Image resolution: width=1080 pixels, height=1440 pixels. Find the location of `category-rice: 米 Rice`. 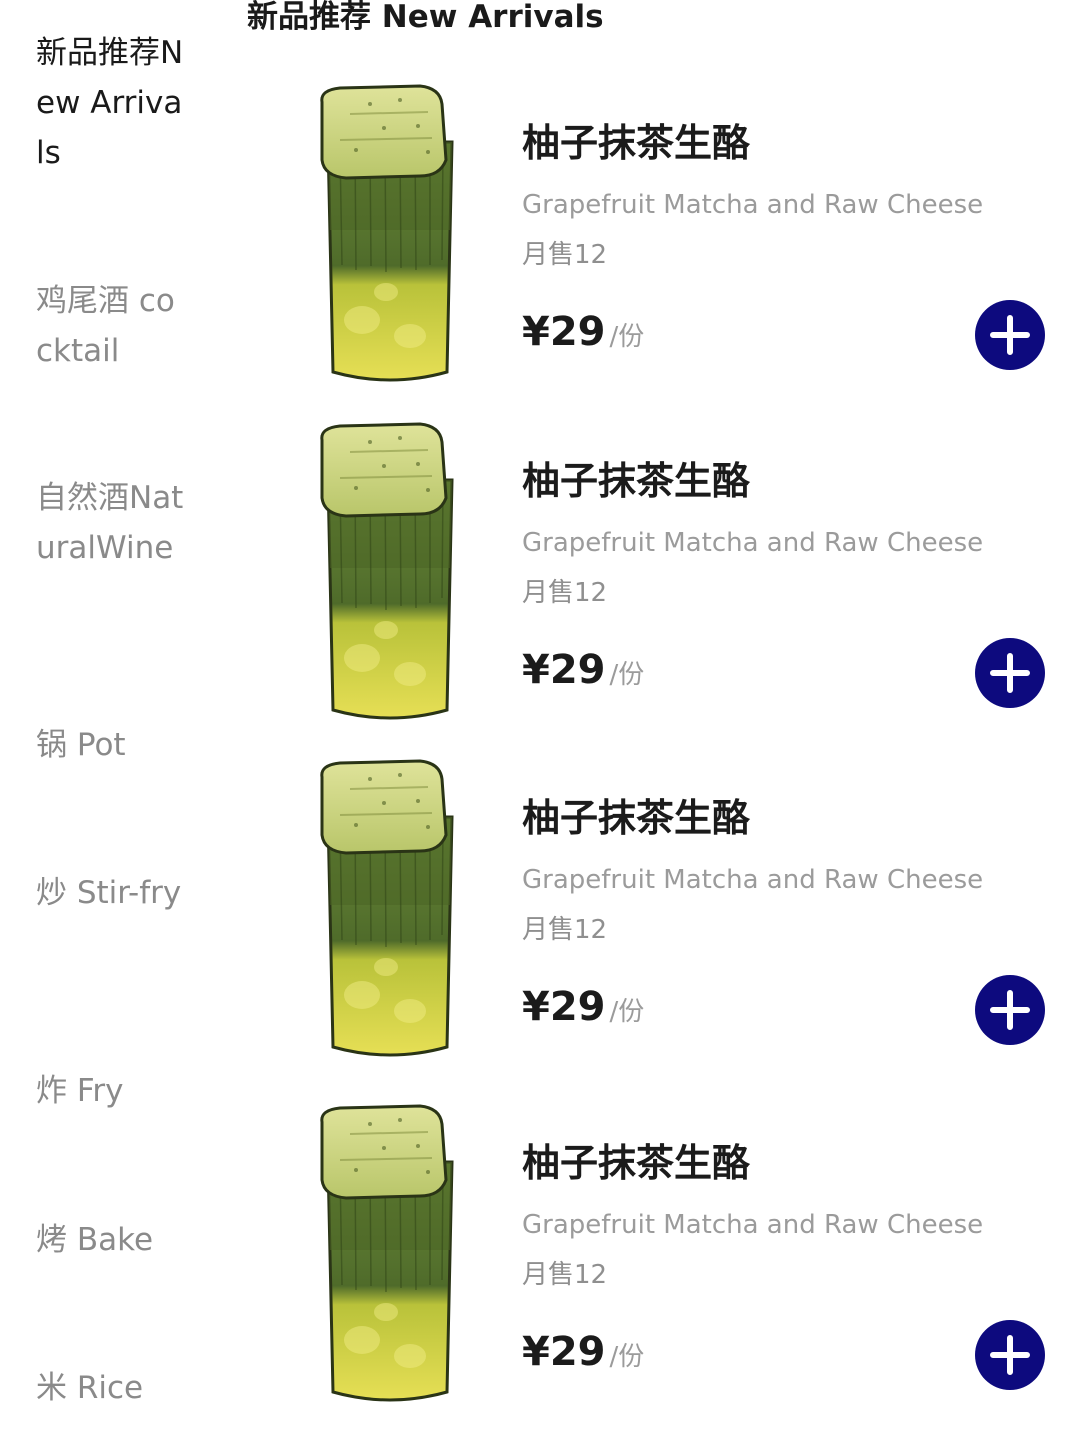

category-rice: 米 Rice is located at coordinates (111, 1388).